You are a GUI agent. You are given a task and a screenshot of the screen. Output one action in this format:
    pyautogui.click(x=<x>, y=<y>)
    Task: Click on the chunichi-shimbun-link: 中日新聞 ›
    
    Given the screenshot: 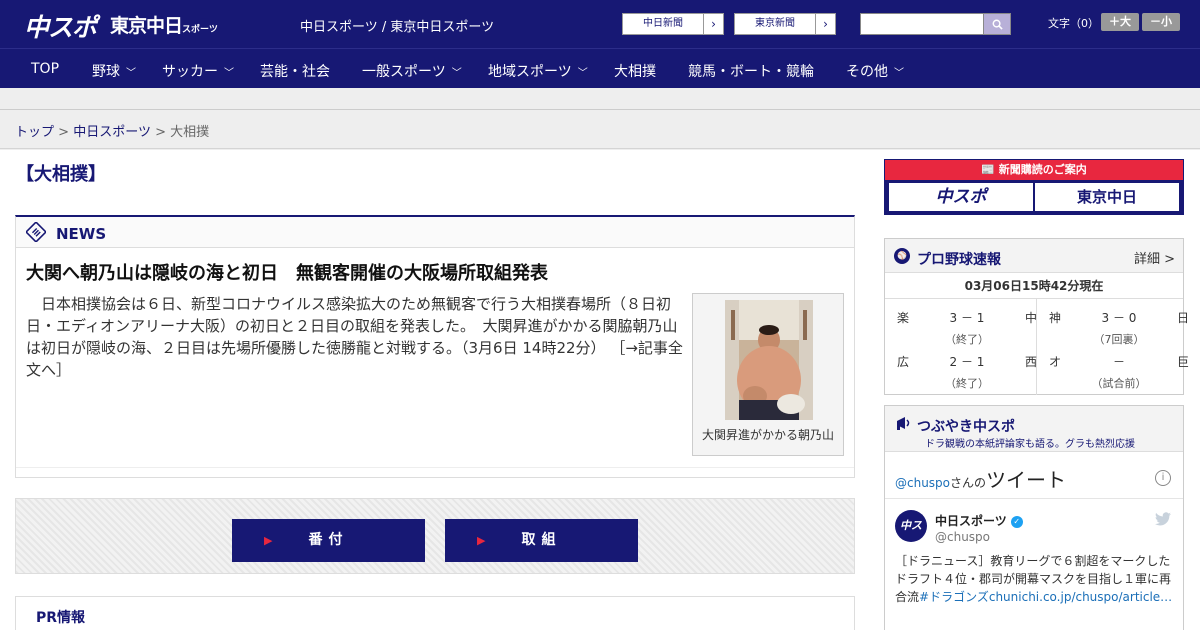 What is the action you would take?
    pyautogui.click(x=673, y=24)
    